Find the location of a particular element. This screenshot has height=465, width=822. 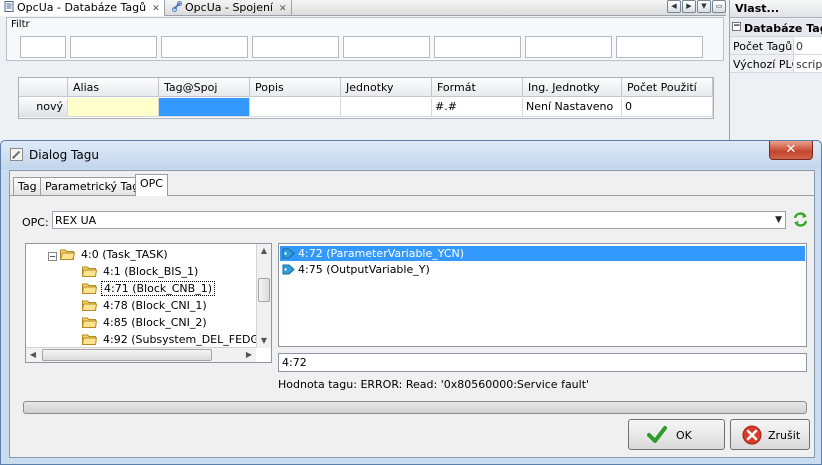

scroll-left-button: ◀ is located at coordinates (674, 6).